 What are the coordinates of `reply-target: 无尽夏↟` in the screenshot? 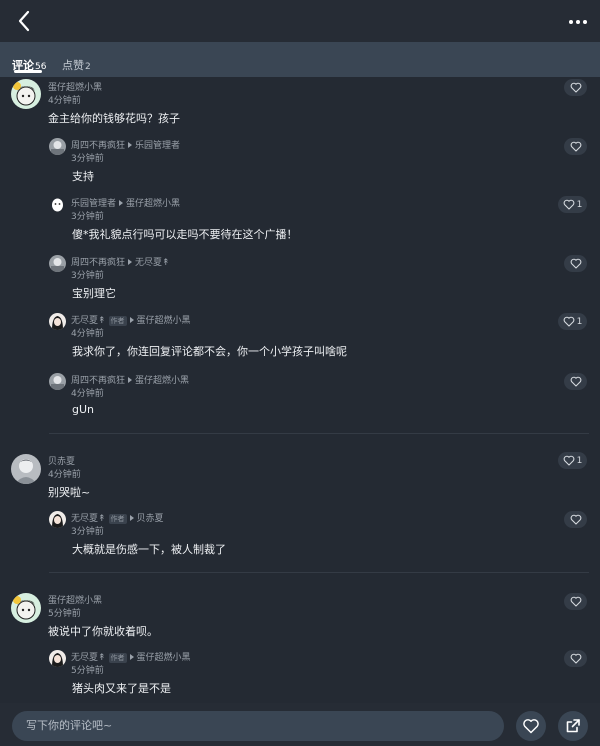 It's located at (152, 263).